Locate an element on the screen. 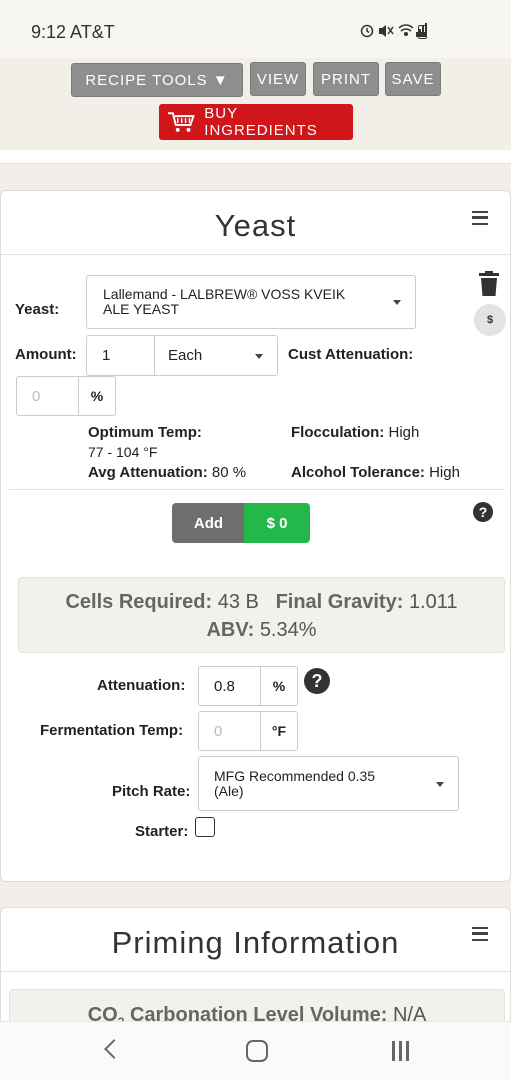 The height and width of the screenshot is (1080, 511). amount-label: Amount: is located at coordinates (46, 354).